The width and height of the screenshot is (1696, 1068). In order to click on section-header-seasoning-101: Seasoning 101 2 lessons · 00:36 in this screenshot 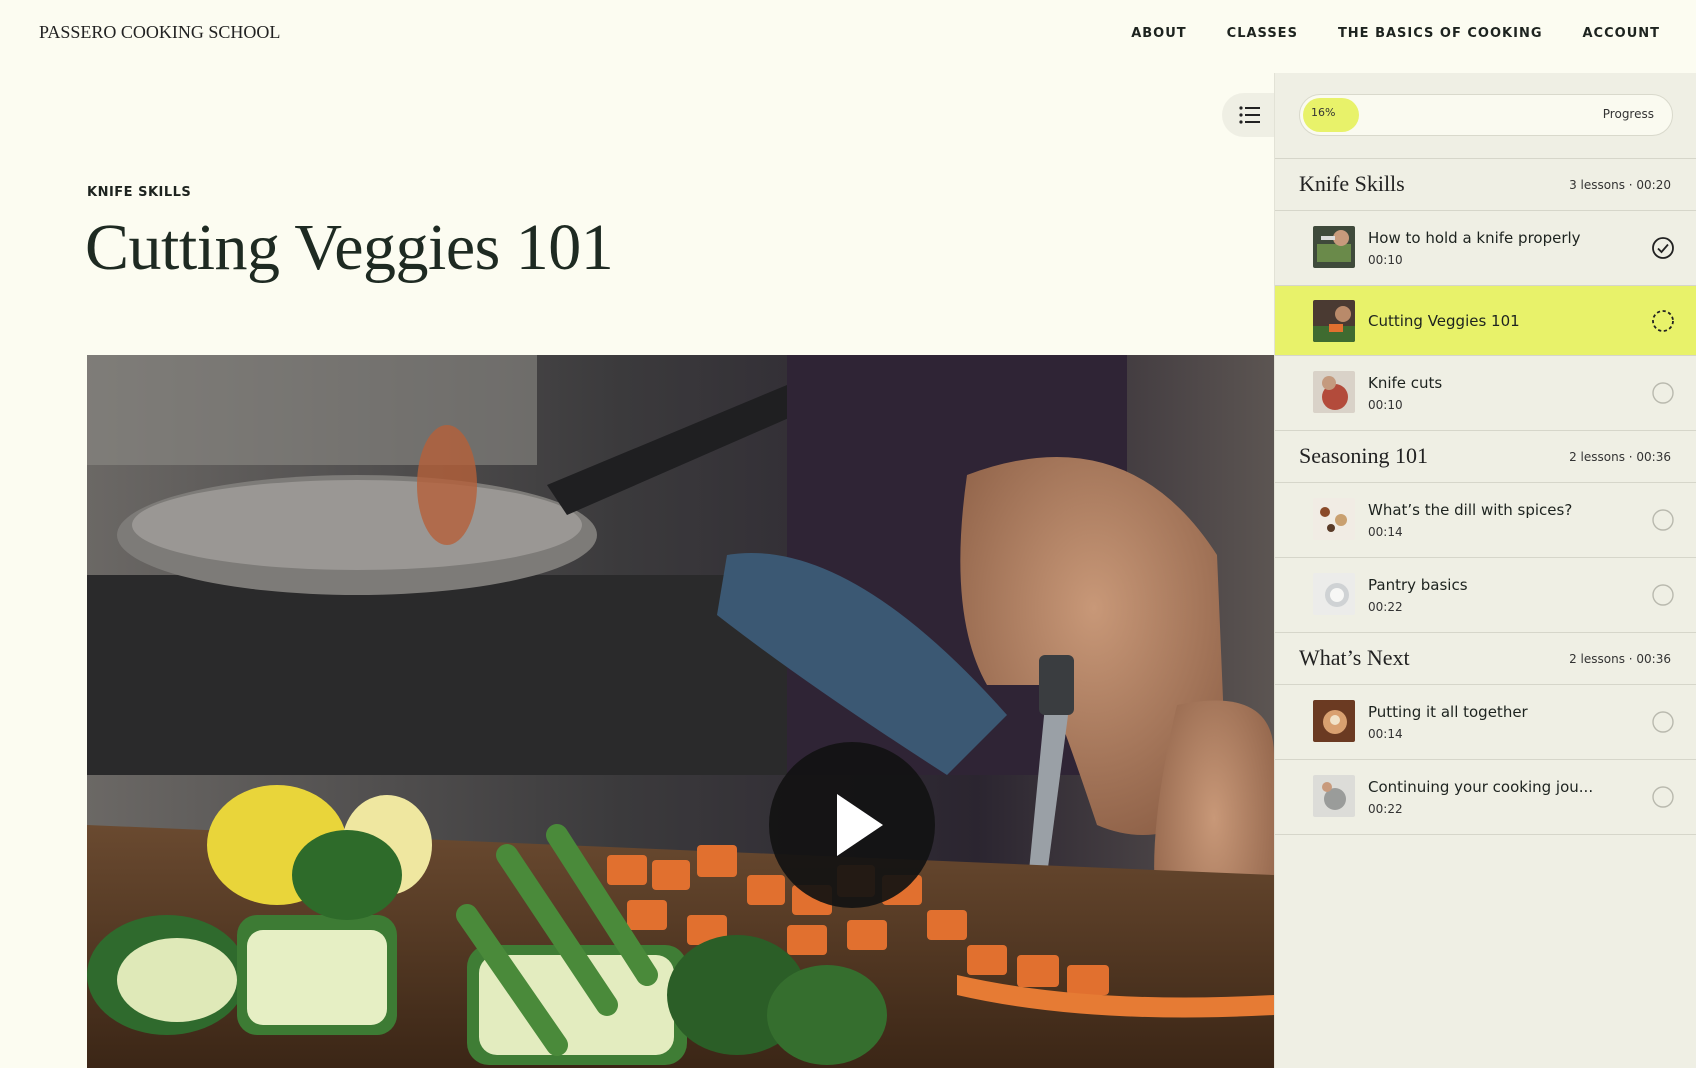, I will do `click(1485, 456)`.